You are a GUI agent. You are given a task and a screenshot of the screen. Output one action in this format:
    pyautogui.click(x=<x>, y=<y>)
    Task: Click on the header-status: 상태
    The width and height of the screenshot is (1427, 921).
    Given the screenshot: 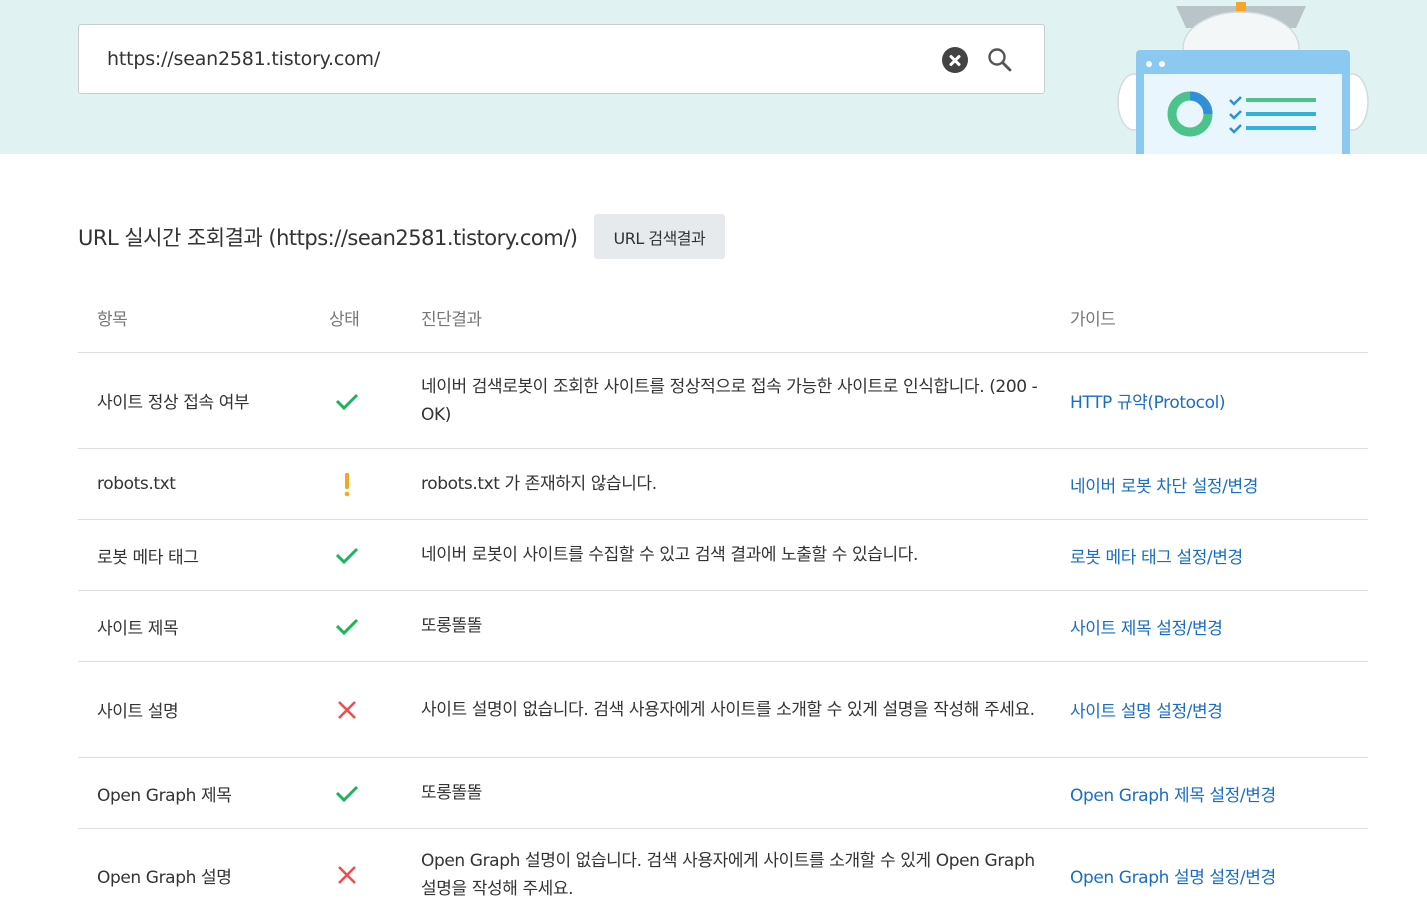 What is the action you would take?
    pyautogui.click(x=344, y=319)
    